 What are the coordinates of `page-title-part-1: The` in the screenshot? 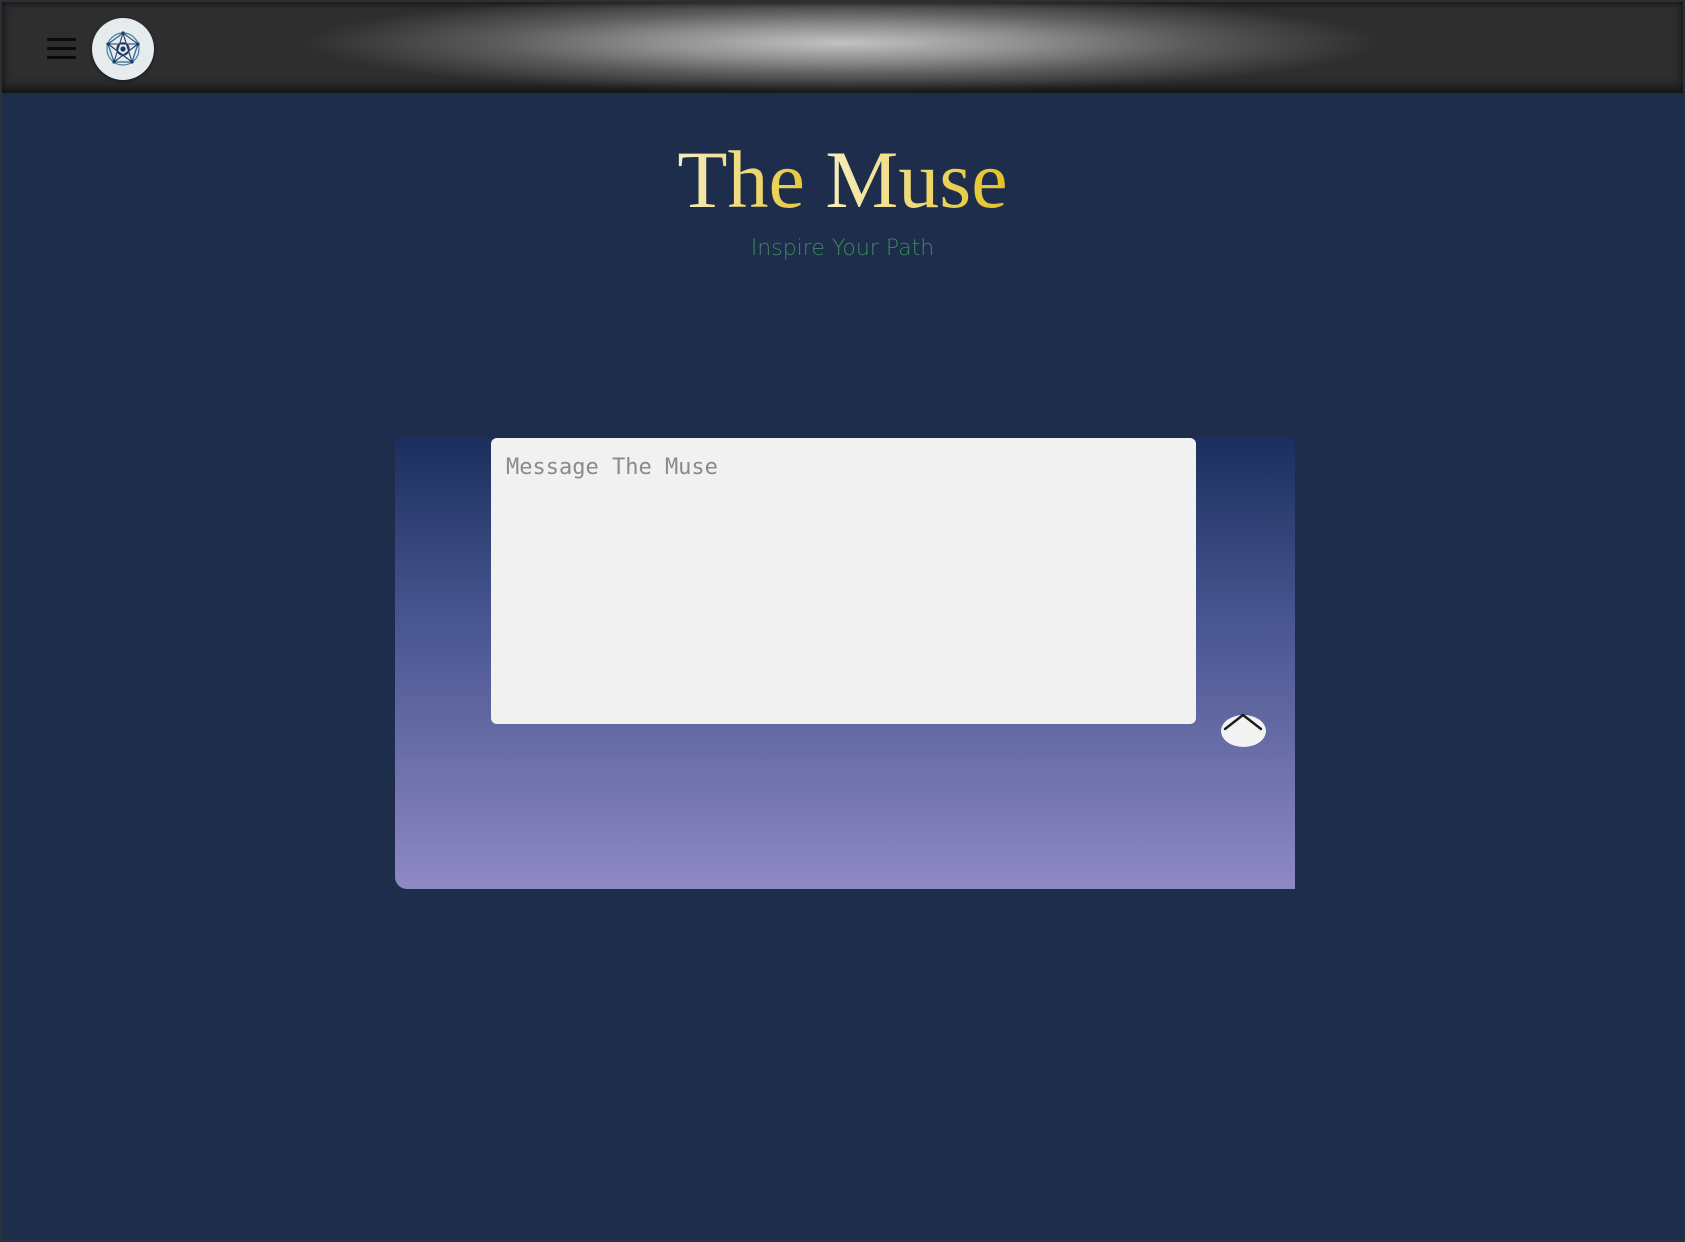 It's located at (751, 179).